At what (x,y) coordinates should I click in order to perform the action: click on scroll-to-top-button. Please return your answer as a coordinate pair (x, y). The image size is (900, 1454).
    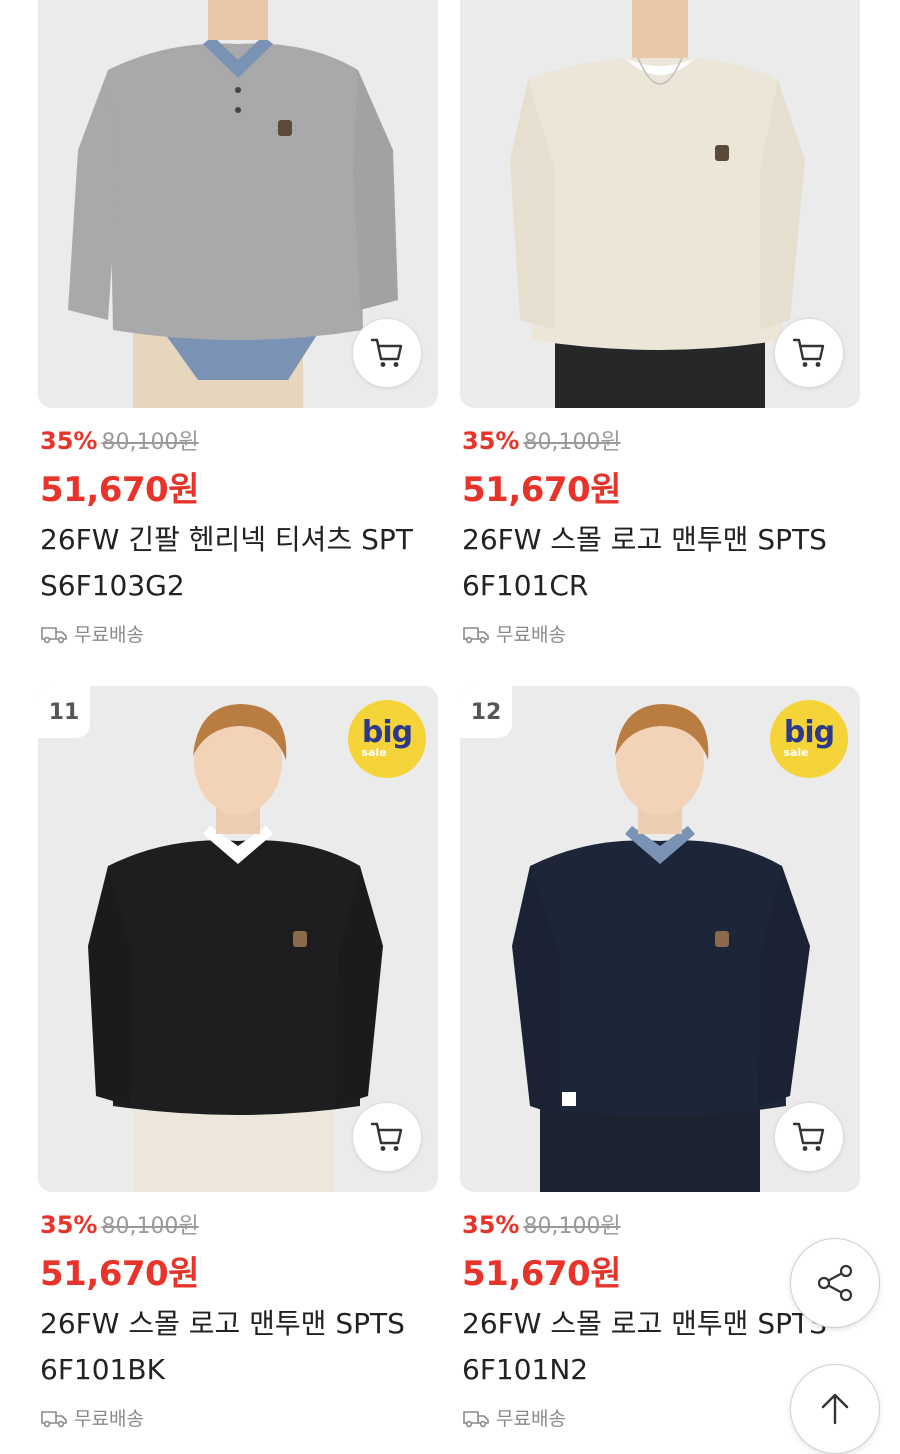
    Looking at the image, I should click on (835, 1409).